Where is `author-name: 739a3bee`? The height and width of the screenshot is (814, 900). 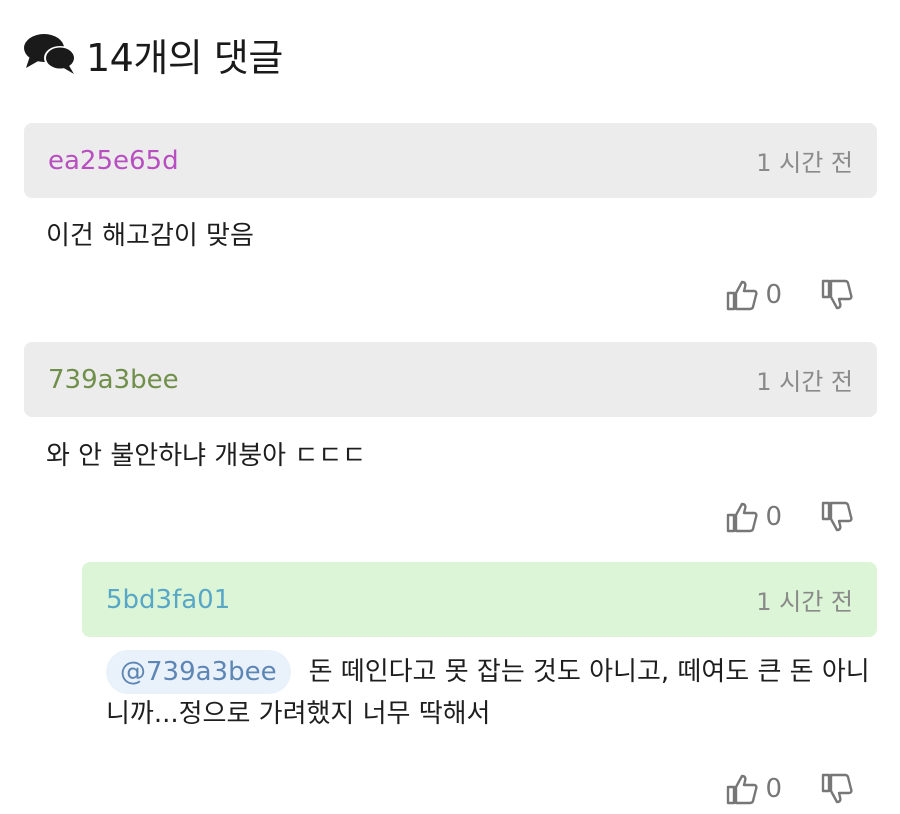
author-name: 739a3bee is located at coordinates (113, 380).